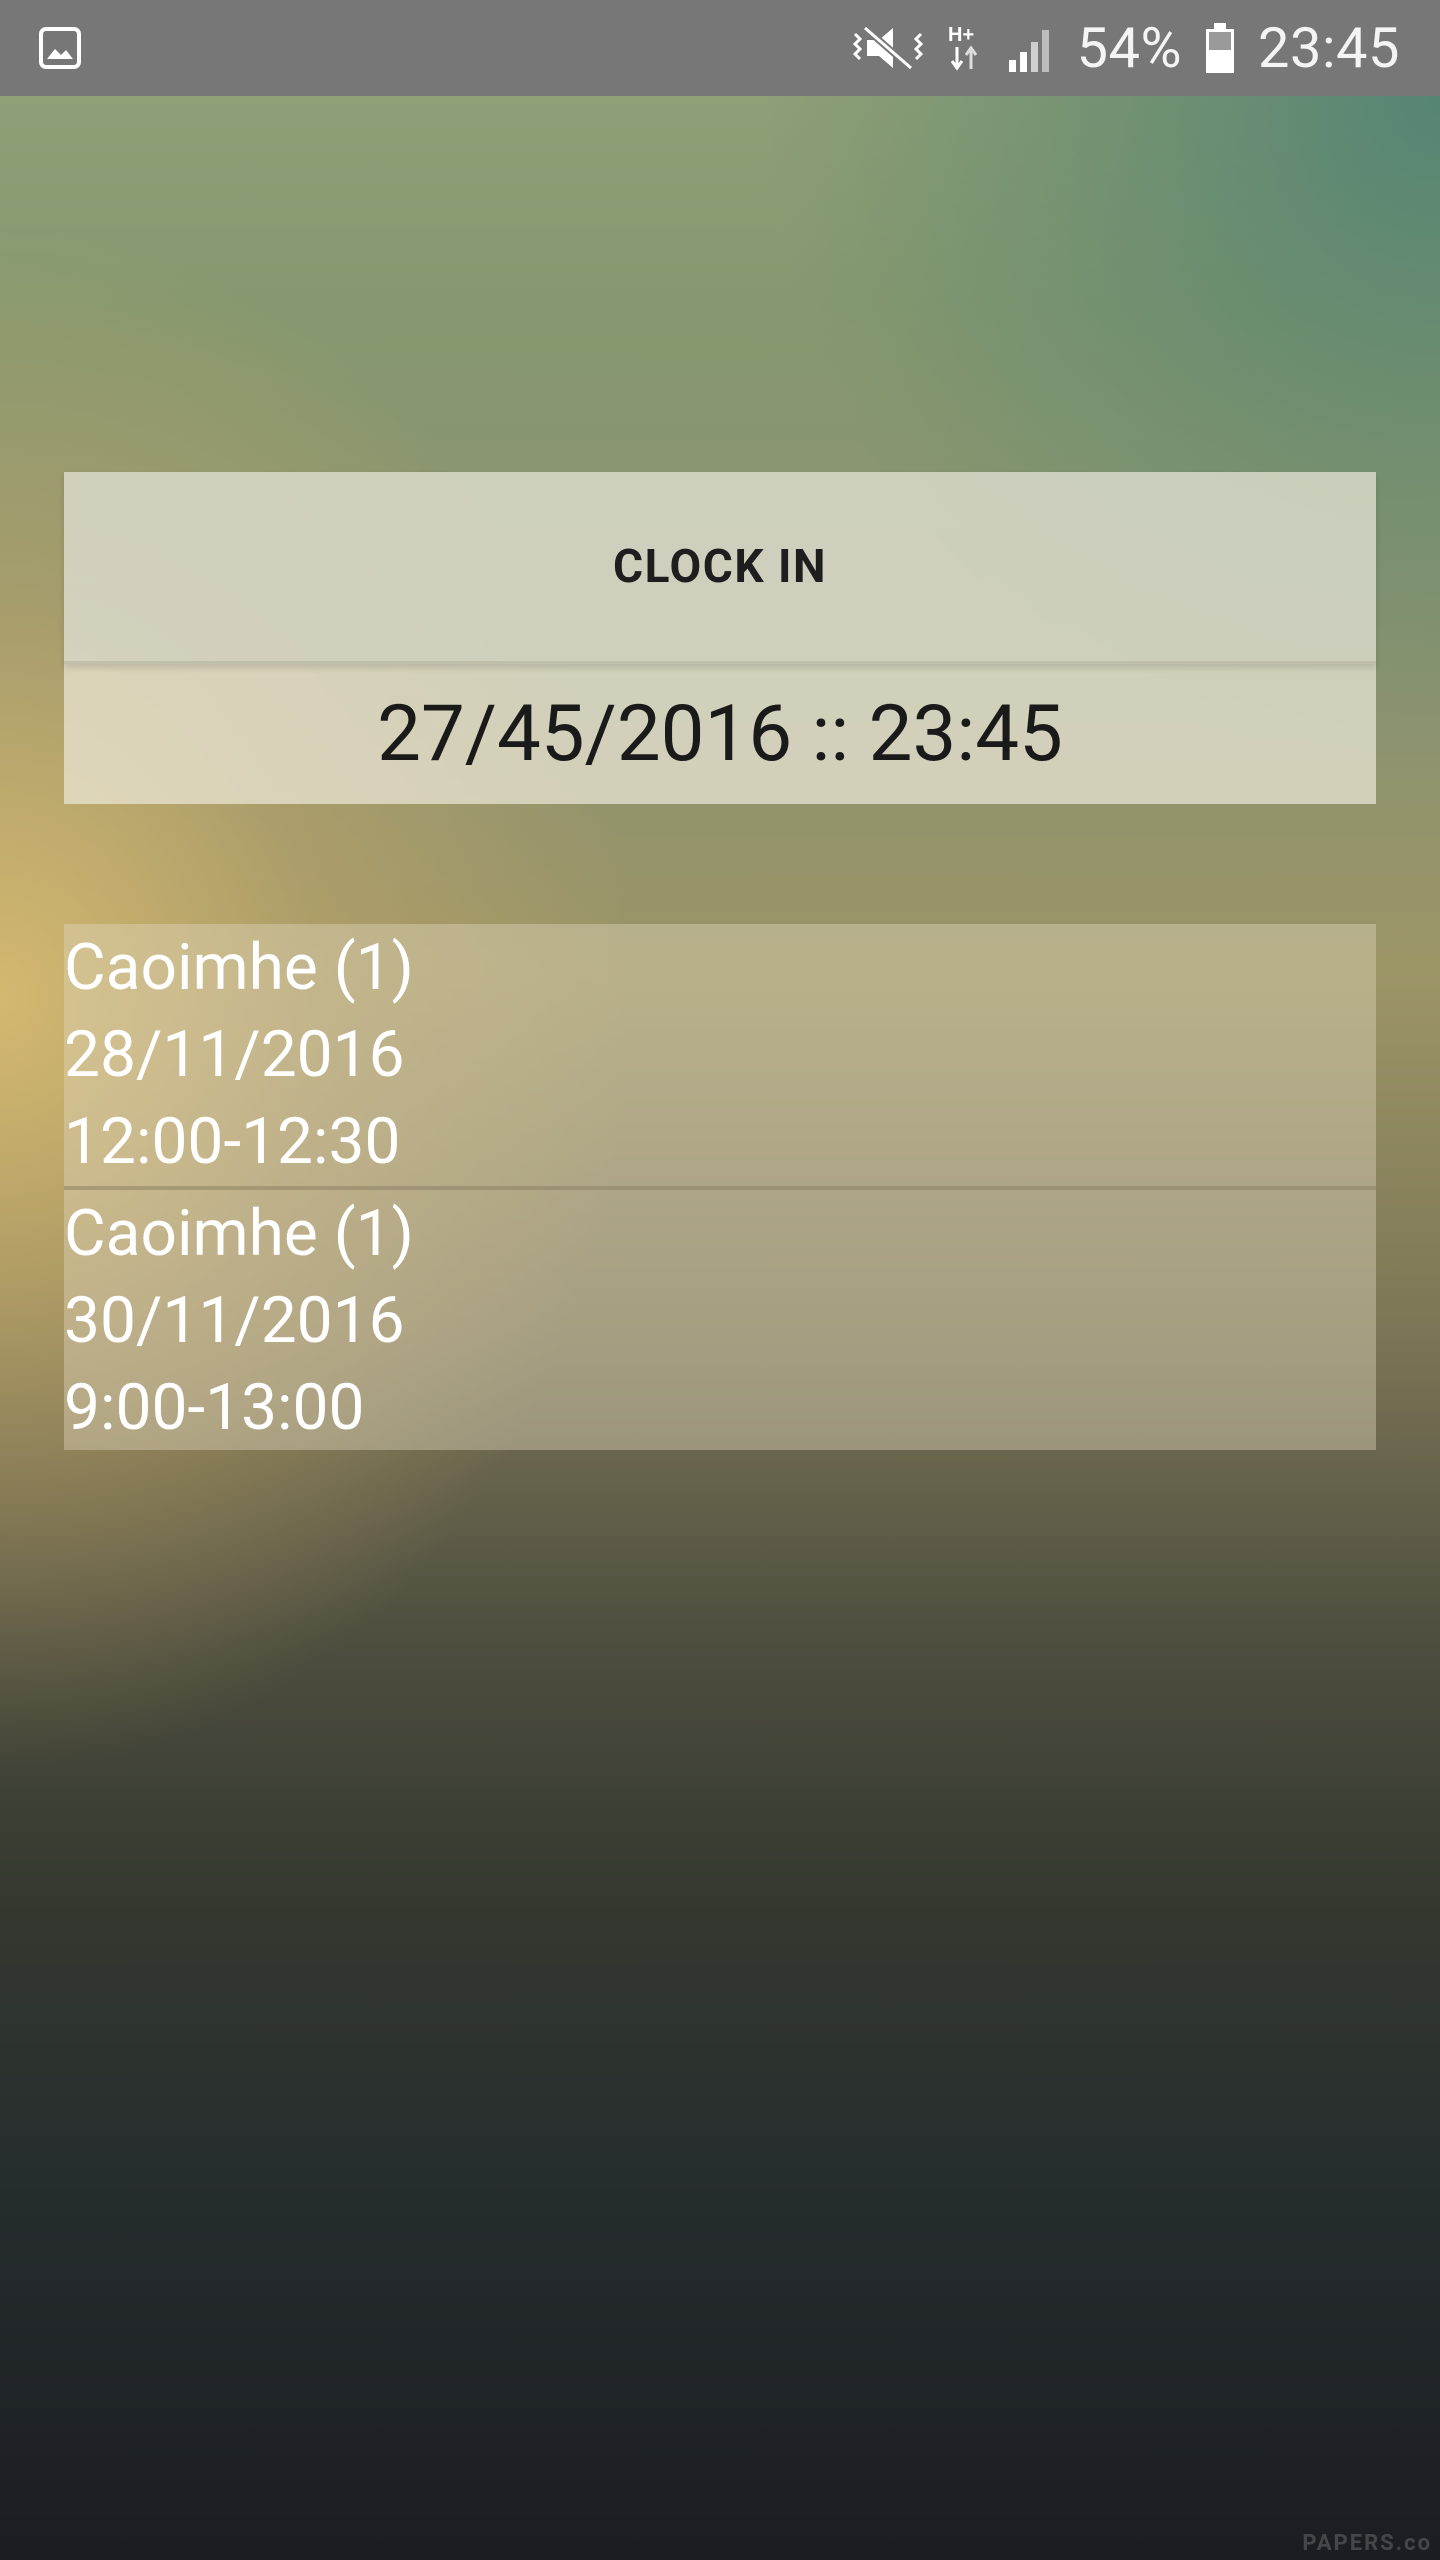 Image resolution: width=1440 pixels, height=2560 pixels. I want to click on current-datetime: 27/45/2016 :: 23:45, so click(720, 734).